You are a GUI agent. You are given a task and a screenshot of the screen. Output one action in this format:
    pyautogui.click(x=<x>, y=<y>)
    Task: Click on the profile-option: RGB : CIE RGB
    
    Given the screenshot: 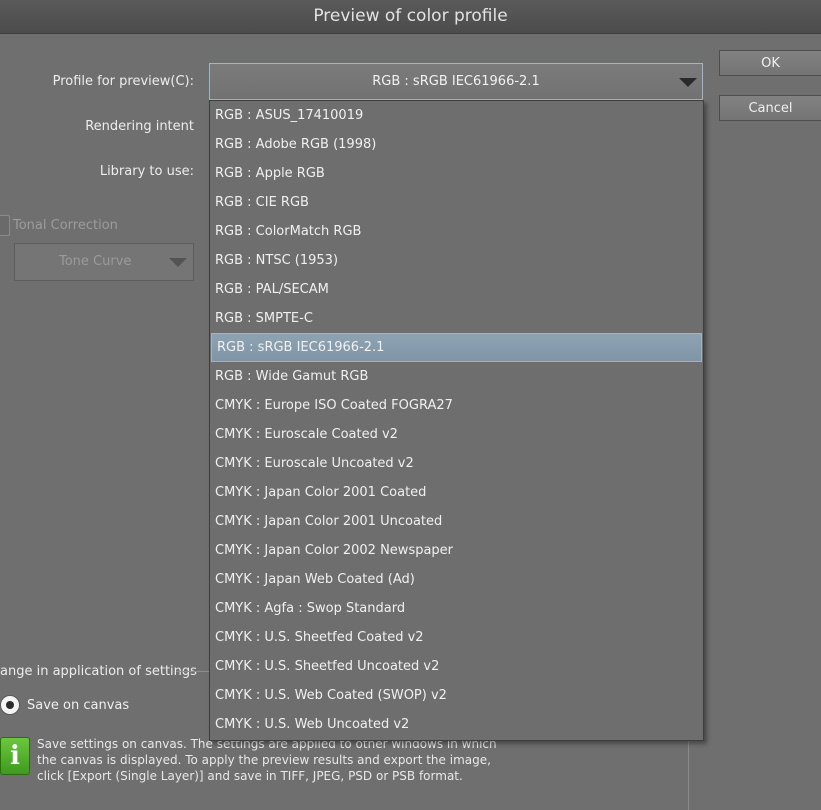 What is the action you would take?
    pyautogui.click(x=456, y=202)
    